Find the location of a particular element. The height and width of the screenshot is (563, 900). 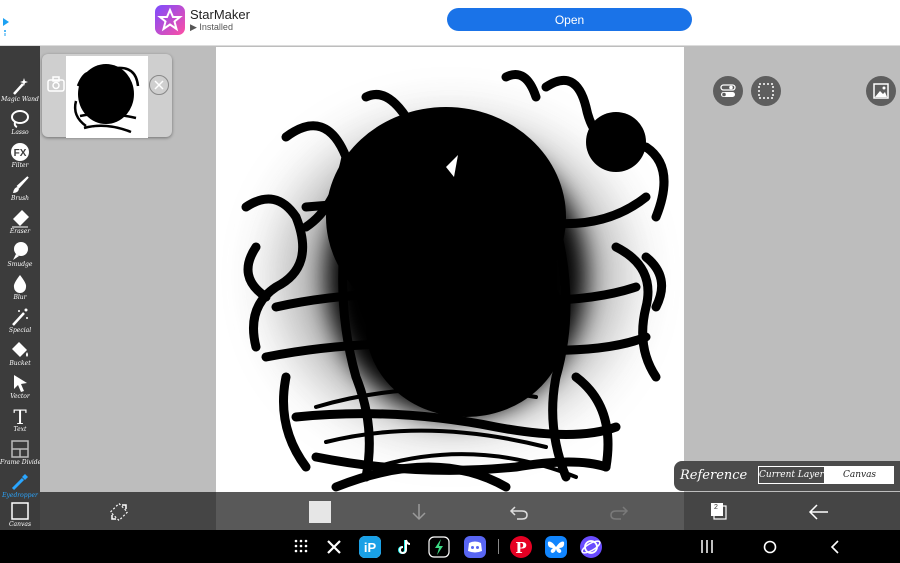

reference-image-button is located at coordinates (881, 91).